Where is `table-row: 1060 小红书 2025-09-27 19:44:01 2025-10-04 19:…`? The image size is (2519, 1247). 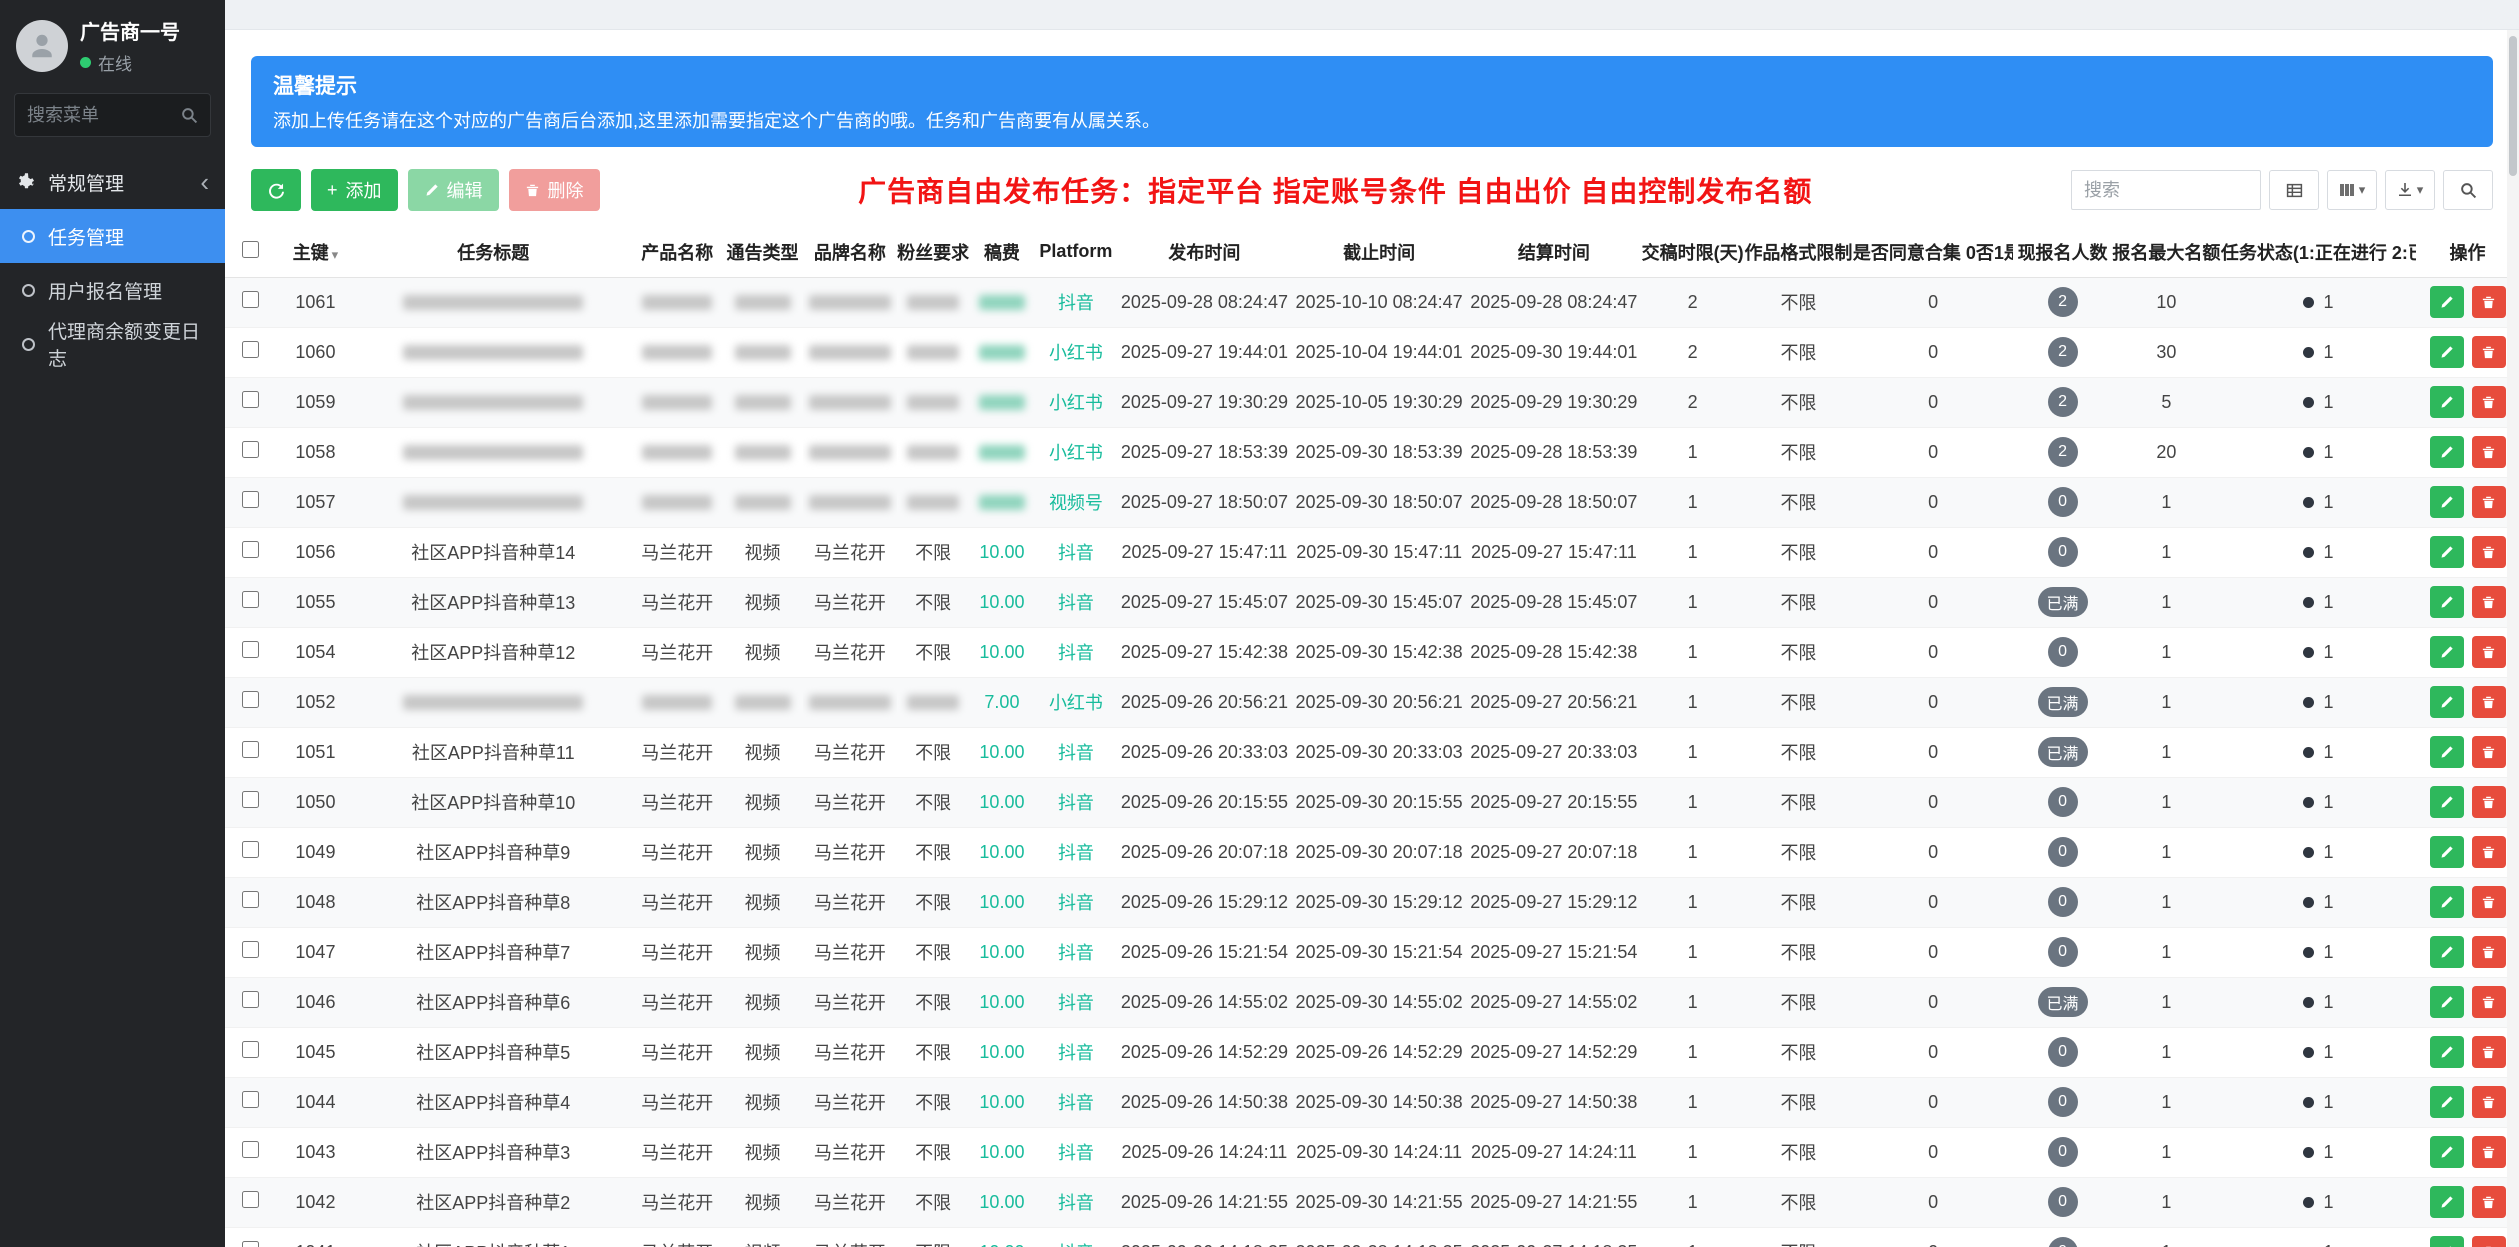
table-row: 1060 小红书 2025-09-27 19:44:01 2025-10-04 19:… is located at coordinates (1372, 352).